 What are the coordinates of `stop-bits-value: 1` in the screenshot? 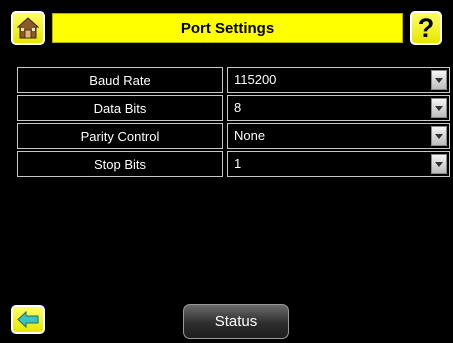 It's located at (238, 163).